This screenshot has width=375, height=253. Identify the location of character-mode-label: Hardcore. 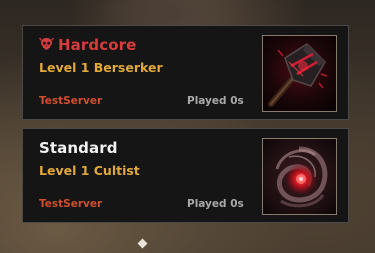
(97, 45).